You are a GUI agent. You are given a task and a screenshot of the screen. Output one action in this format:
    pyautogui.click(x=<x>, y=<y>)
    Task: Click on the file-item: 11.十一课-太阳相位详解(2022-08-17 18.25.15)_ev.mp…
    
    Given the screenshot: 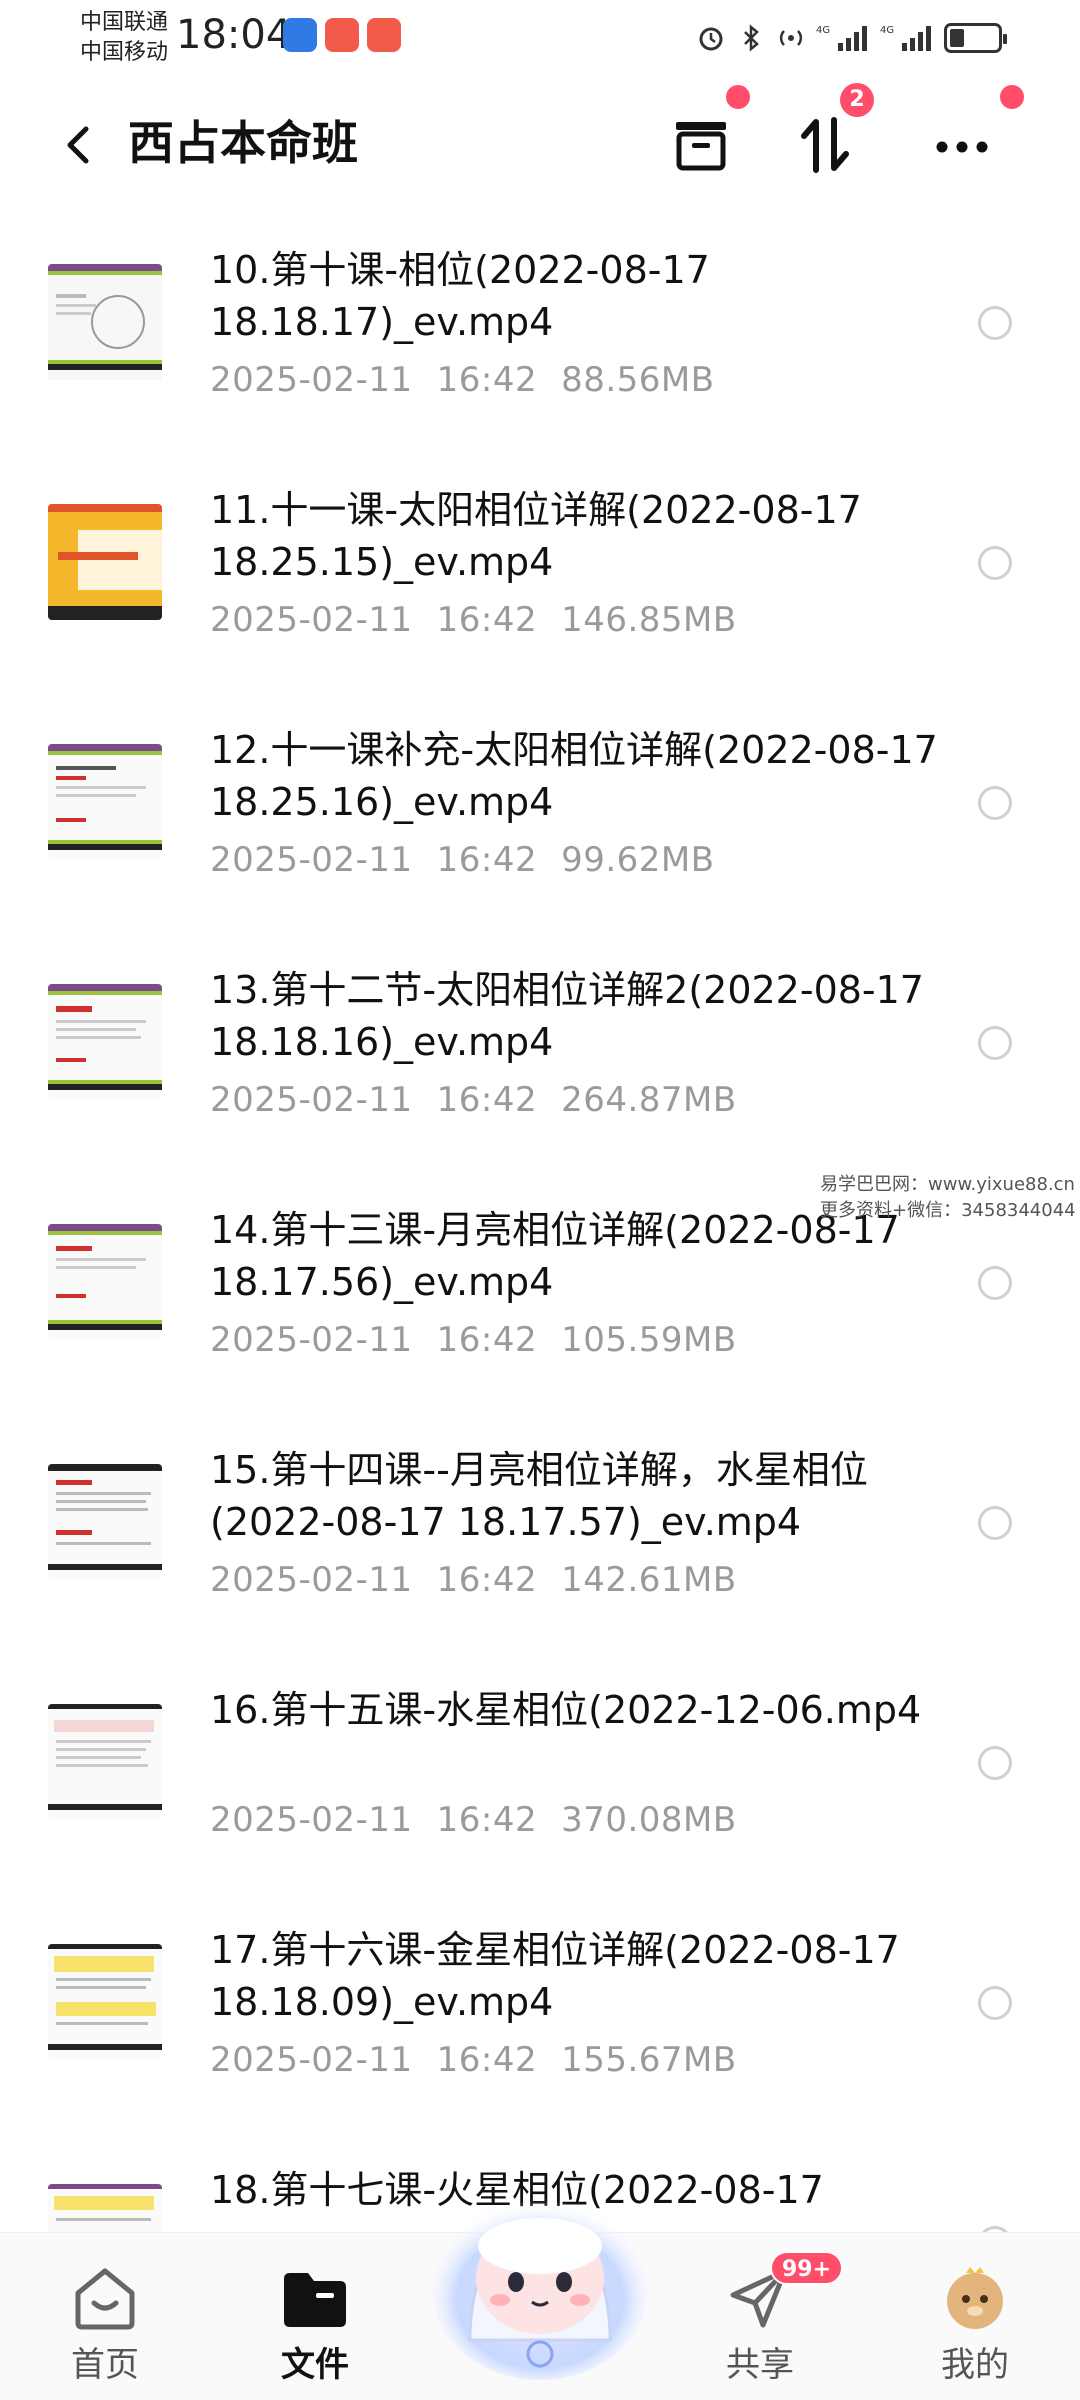 What is the action you would take?
    pyautogui.click(x=540, y=582)
    